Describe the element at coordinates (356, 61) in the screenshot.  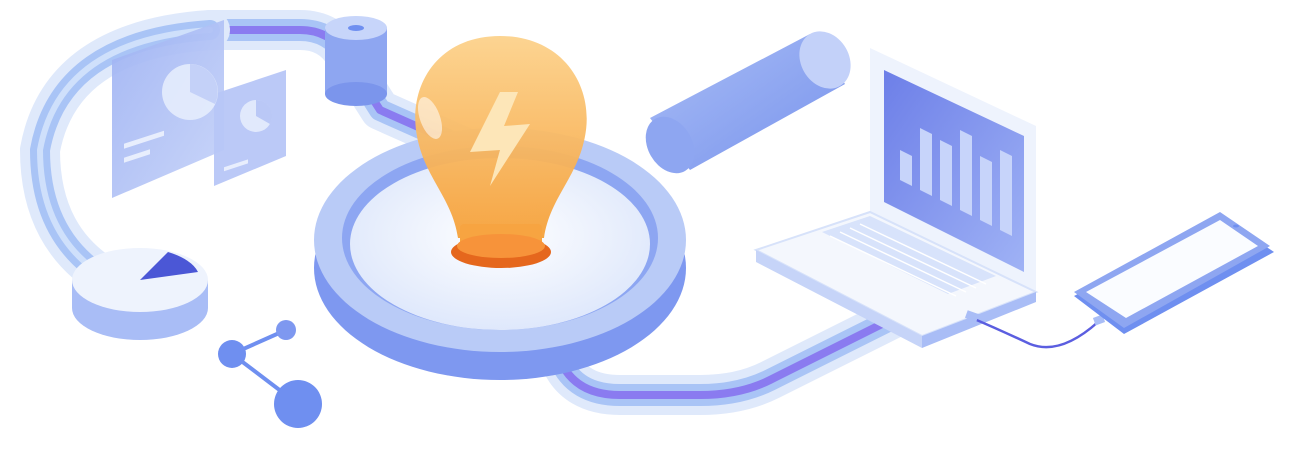
I see `cylinder-icon` at that location.